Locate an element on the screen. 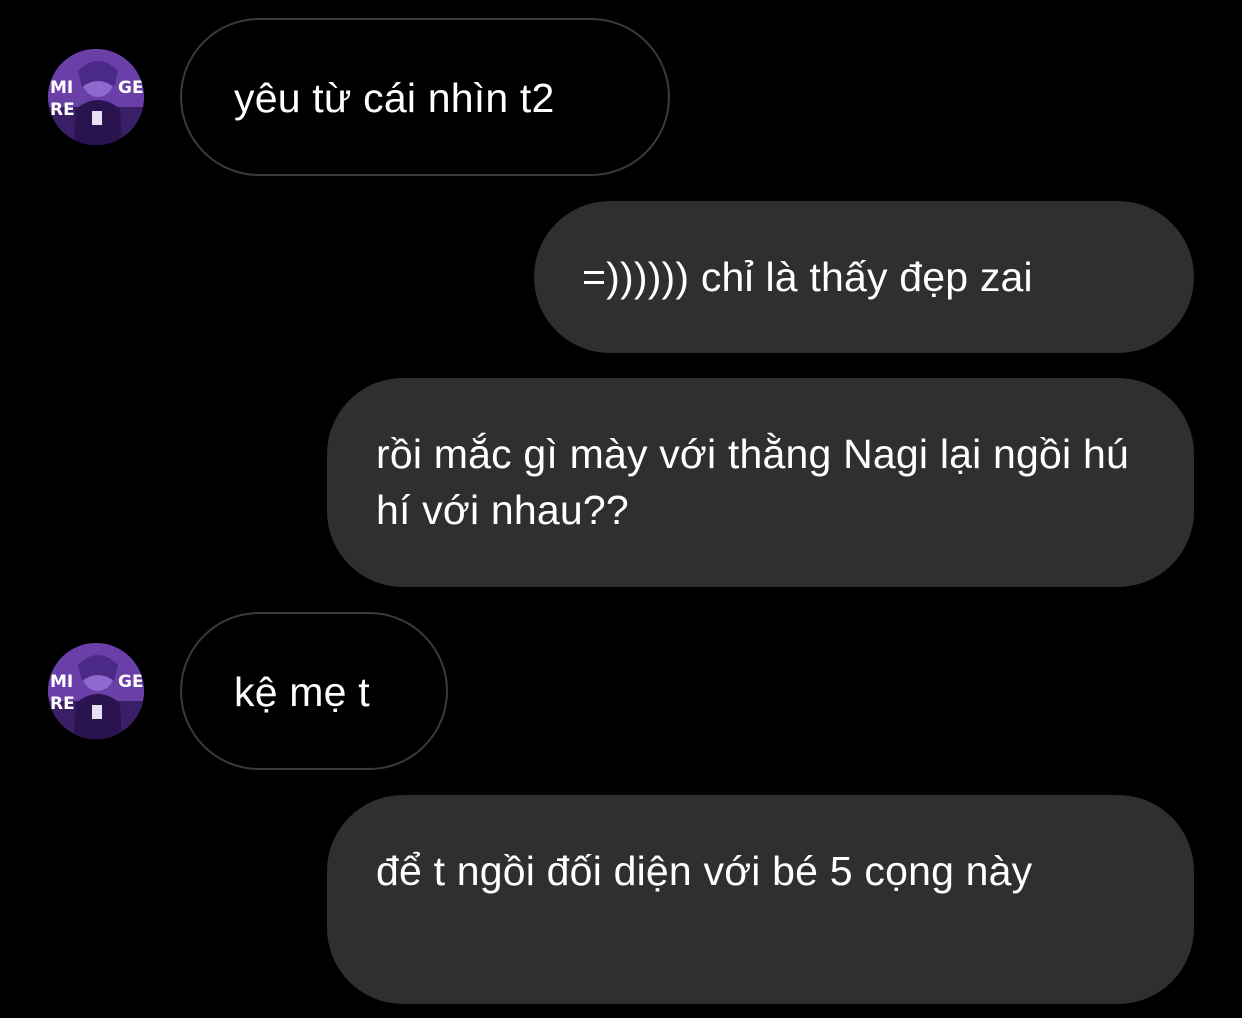  message-text: =)))))) chỉ là thấy đẹp zai is located at coordinates (807, 277).